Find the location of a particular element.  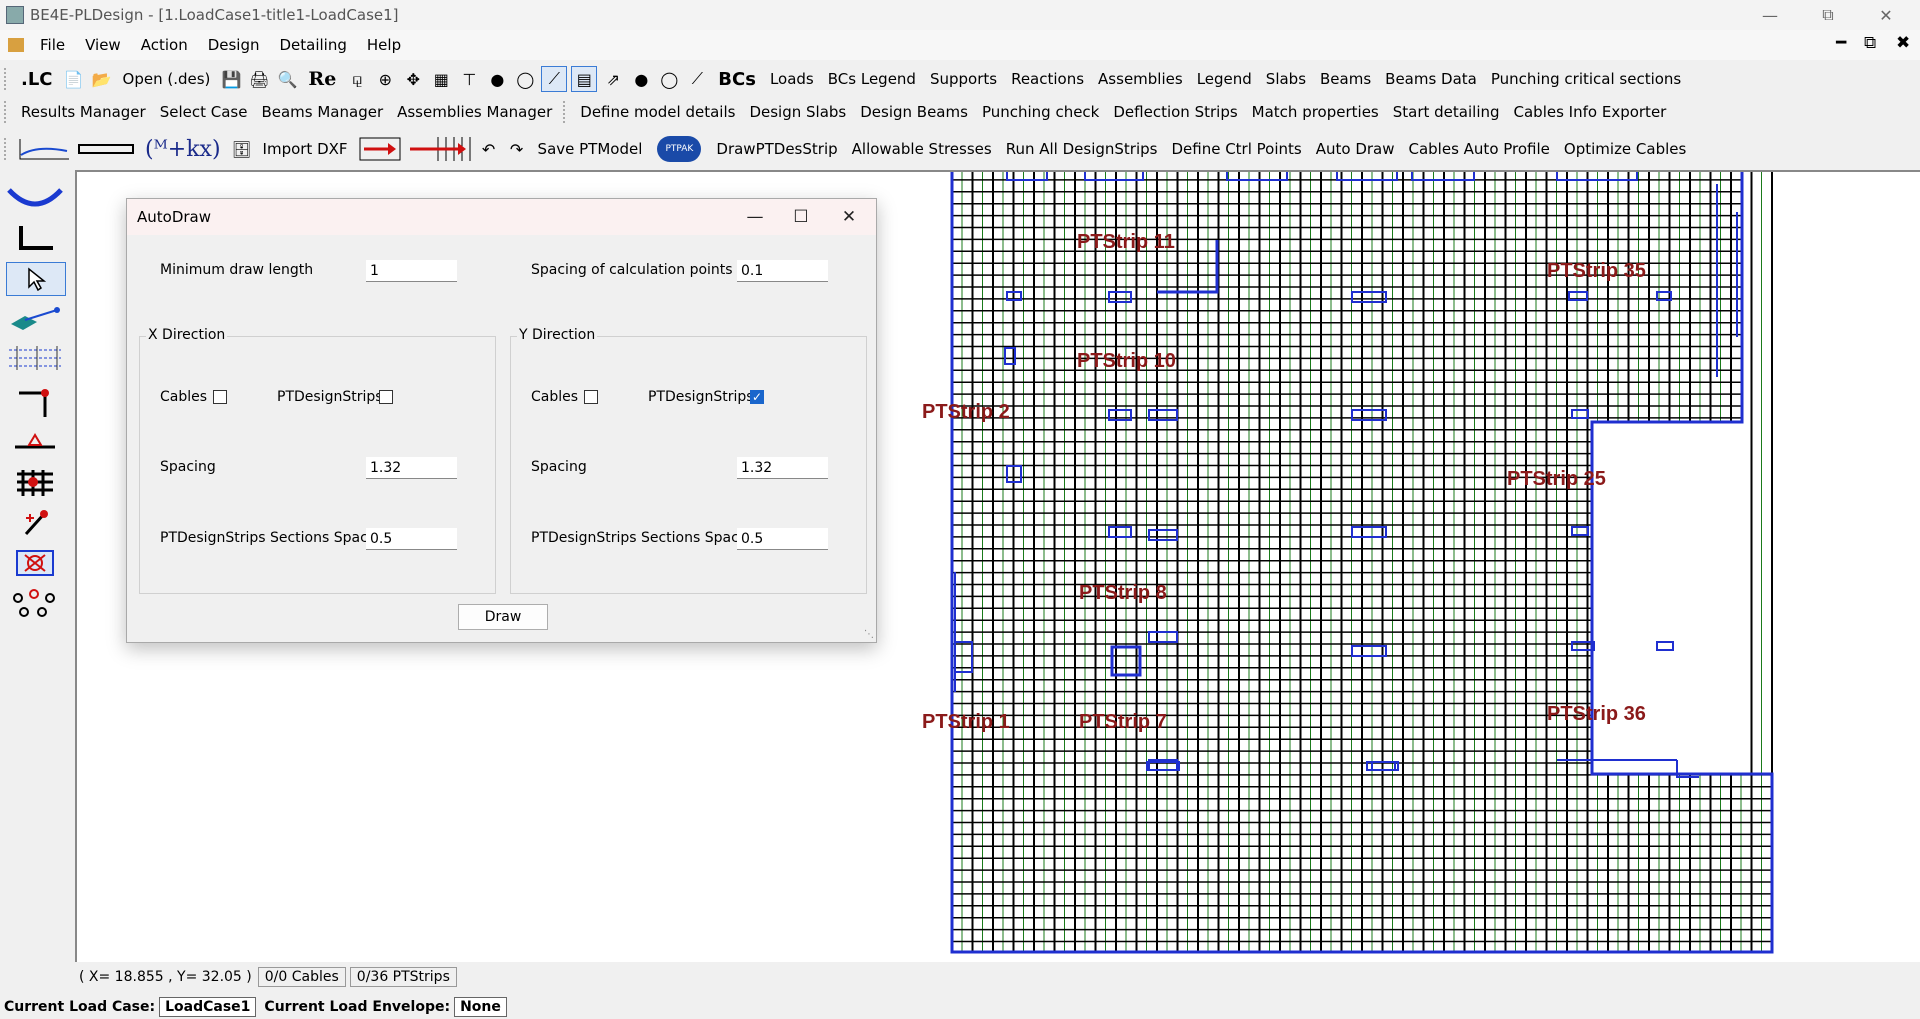

design-beams-button: Design Beams is located at coordinates (914, 112).